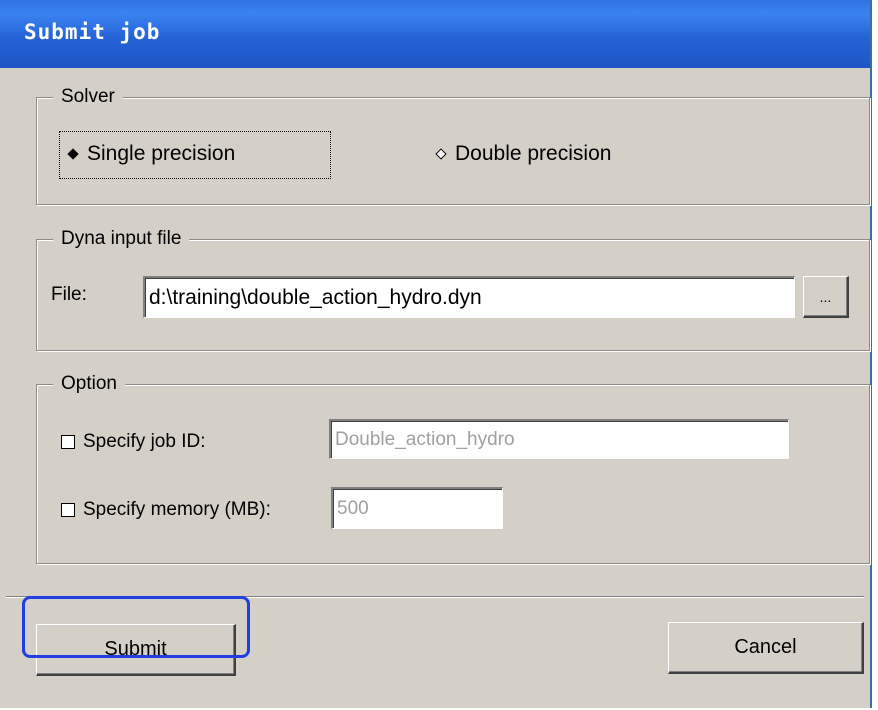 The height and width of the screenshot is (710, 878). Describe the element at coordinates (177, 509) in the screenshot. I see `specify-memory-label: Specify memory (MB):` at that location.